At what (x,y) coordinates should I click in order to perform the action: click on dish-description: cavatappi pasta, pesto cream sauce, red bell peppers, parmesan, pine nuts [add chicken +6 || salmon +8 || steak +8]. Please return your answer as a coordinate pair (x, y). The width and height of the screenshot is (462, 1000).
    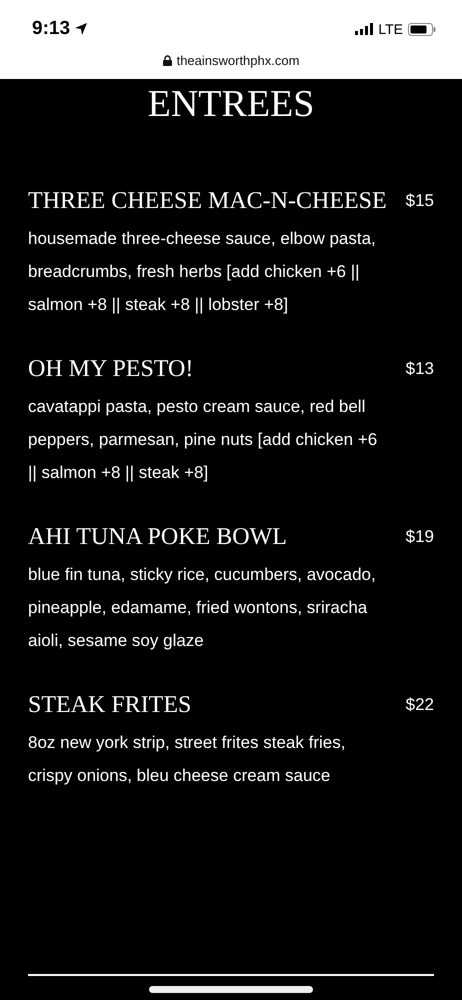
    Looking at the image, I should click on (203, 440).